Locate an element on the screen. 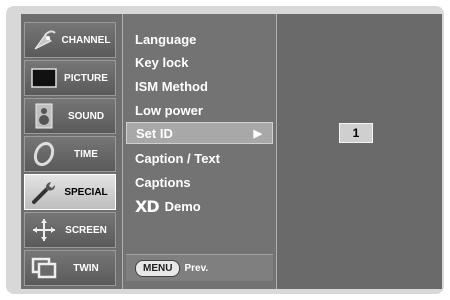 The width and height of the screenshot is (450, 300). menu-item-caption-text: Caption / Text is located at coordinates (205, 158).